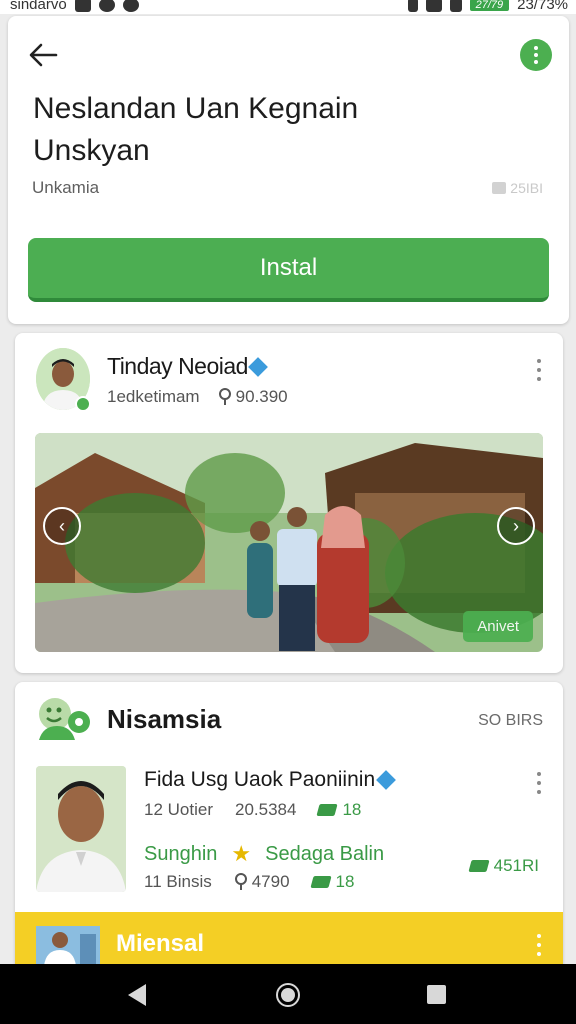  What do you see at coordinates (153, 396) in the screenshot?
I see `post-meta-left: 1edketimam` at bounding box center [153, 396].